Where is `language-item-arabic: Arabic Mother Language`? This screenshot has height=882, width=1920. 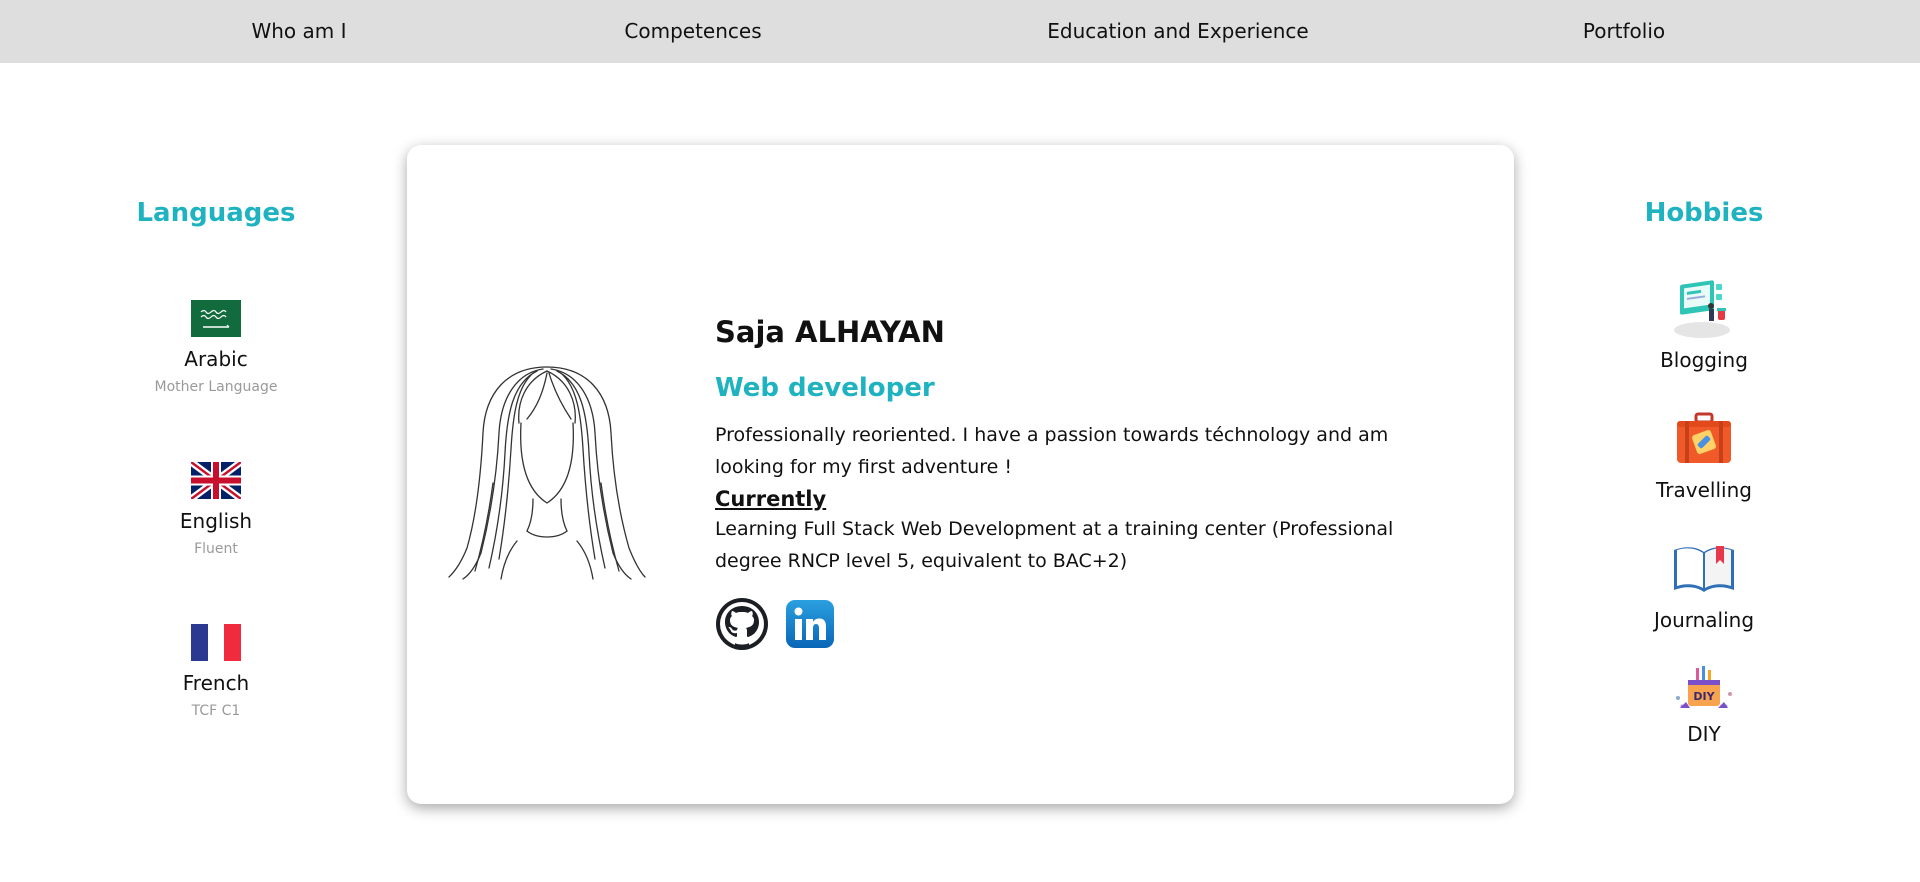 language-item-arabic: Arabic Mother Language is located at coordinates (216, 347).